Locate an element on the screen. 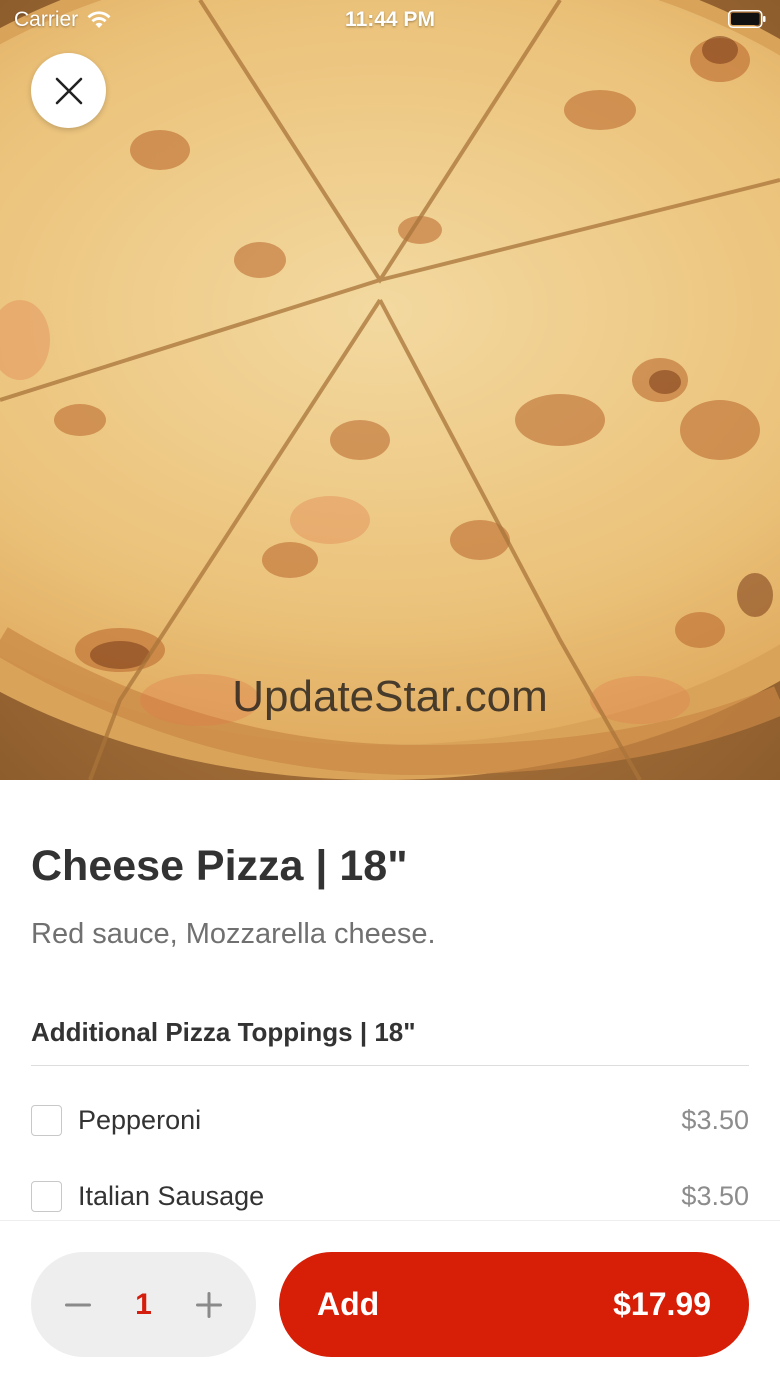  topping-name: Pepperoni is located at coordinates (140, 1119).